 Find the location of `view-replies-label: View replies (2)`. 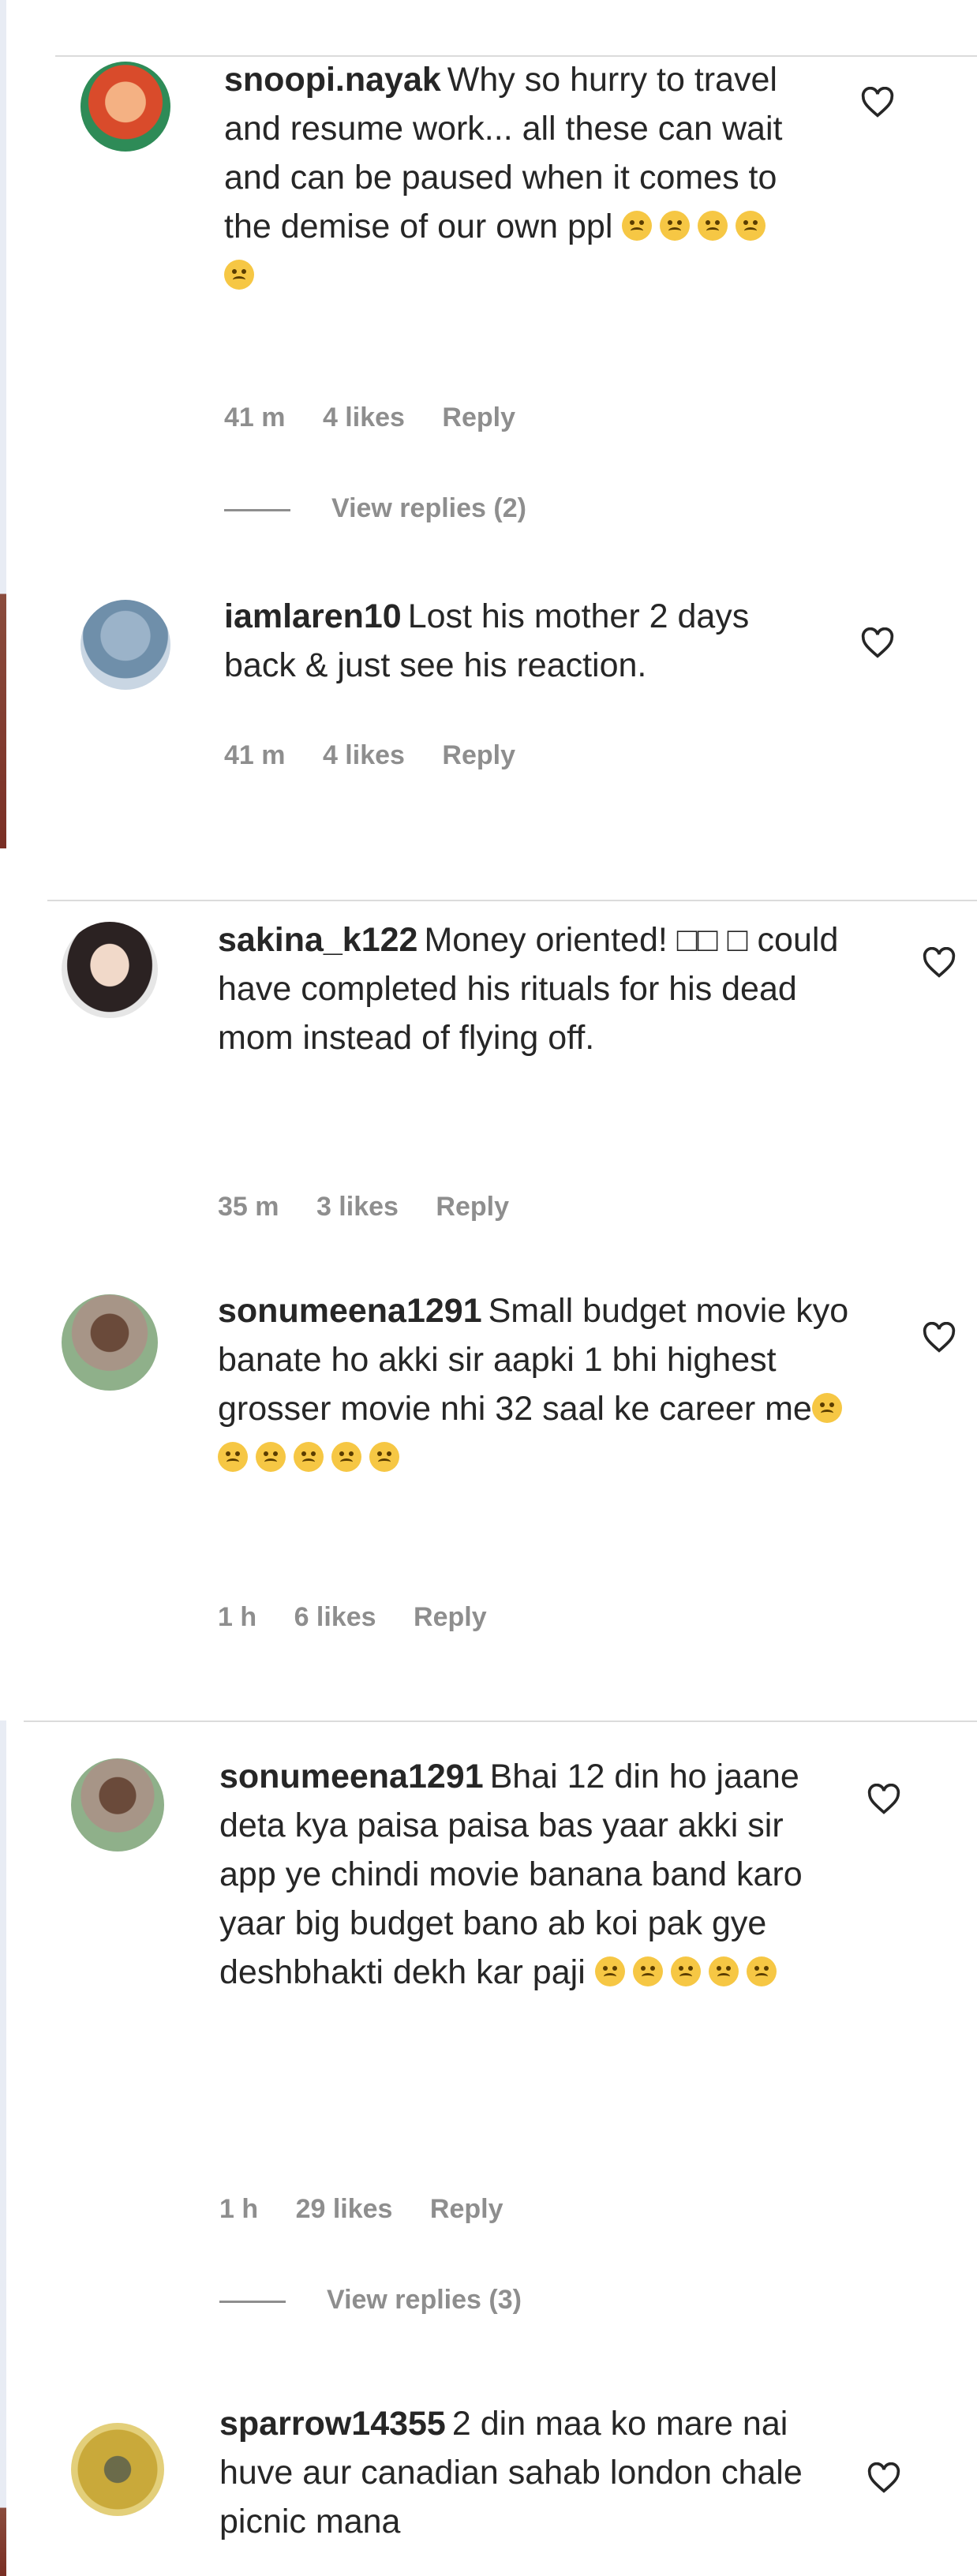

view-replies-label: View replies (2) is located at coordinates (428, 508).